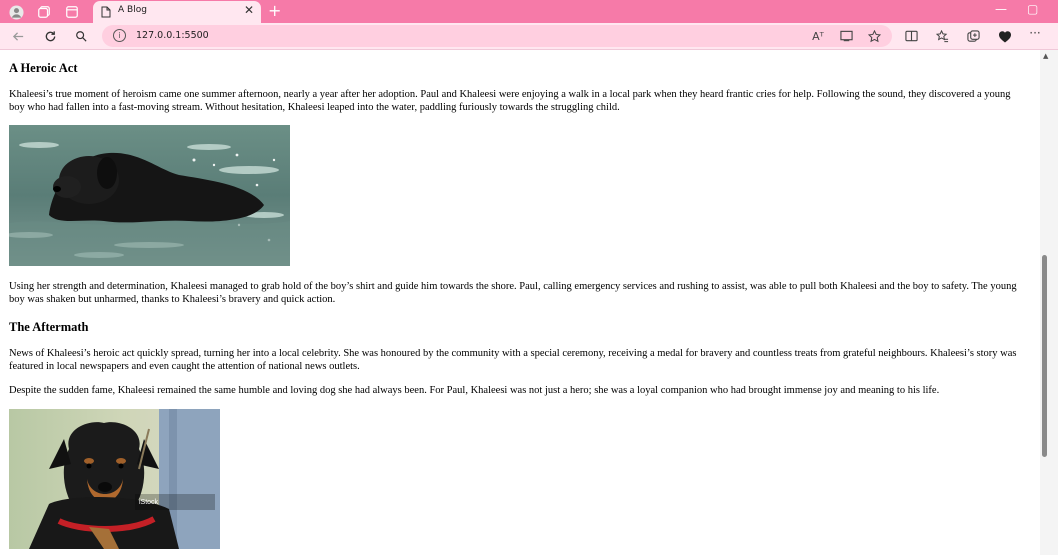 This screenshot has width=1058, height=555. What do you see at coordinates (172, 35) in the screenshot?
I see `url-text: 127.0.0.1:5500` at bounding box center [172, 35].